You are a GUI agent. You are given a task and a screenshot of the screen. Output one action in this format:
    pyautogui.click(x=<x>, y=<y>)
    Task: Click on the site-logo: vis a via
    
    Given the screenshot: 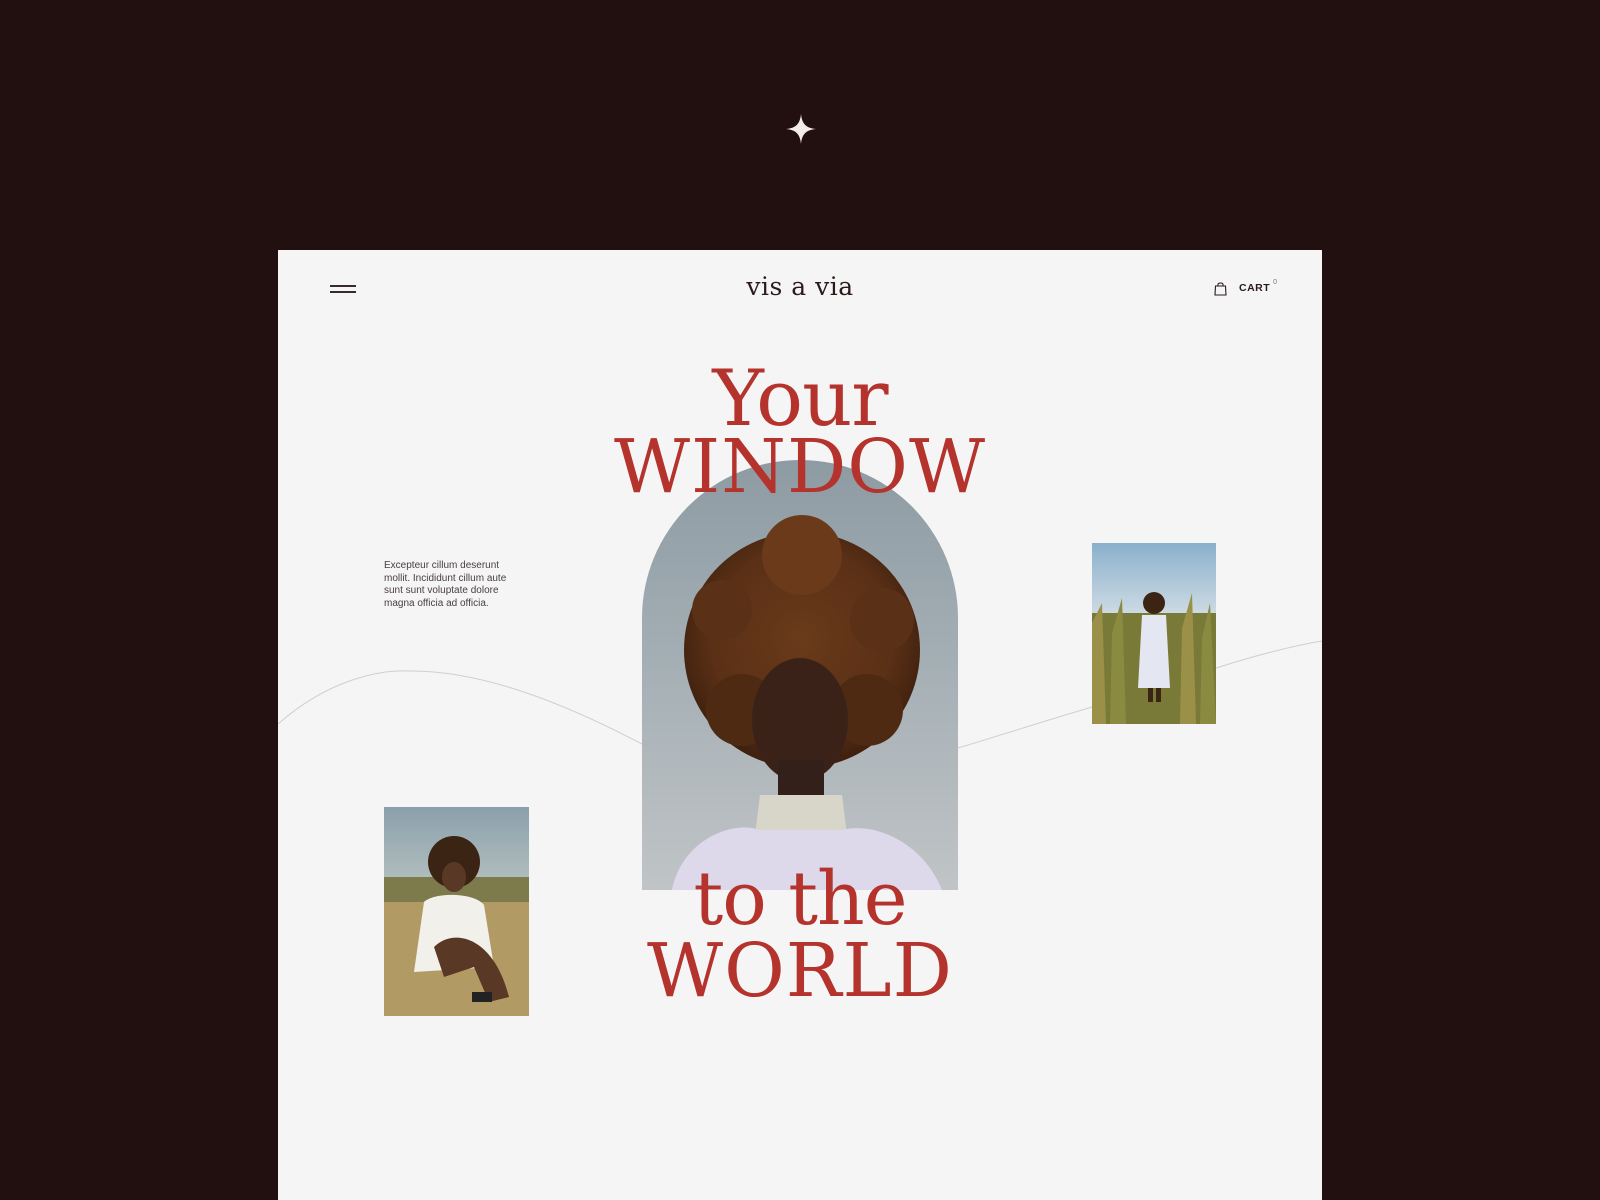 What is the action you would take?
    pyautogui.click(x=800, y=286)
    